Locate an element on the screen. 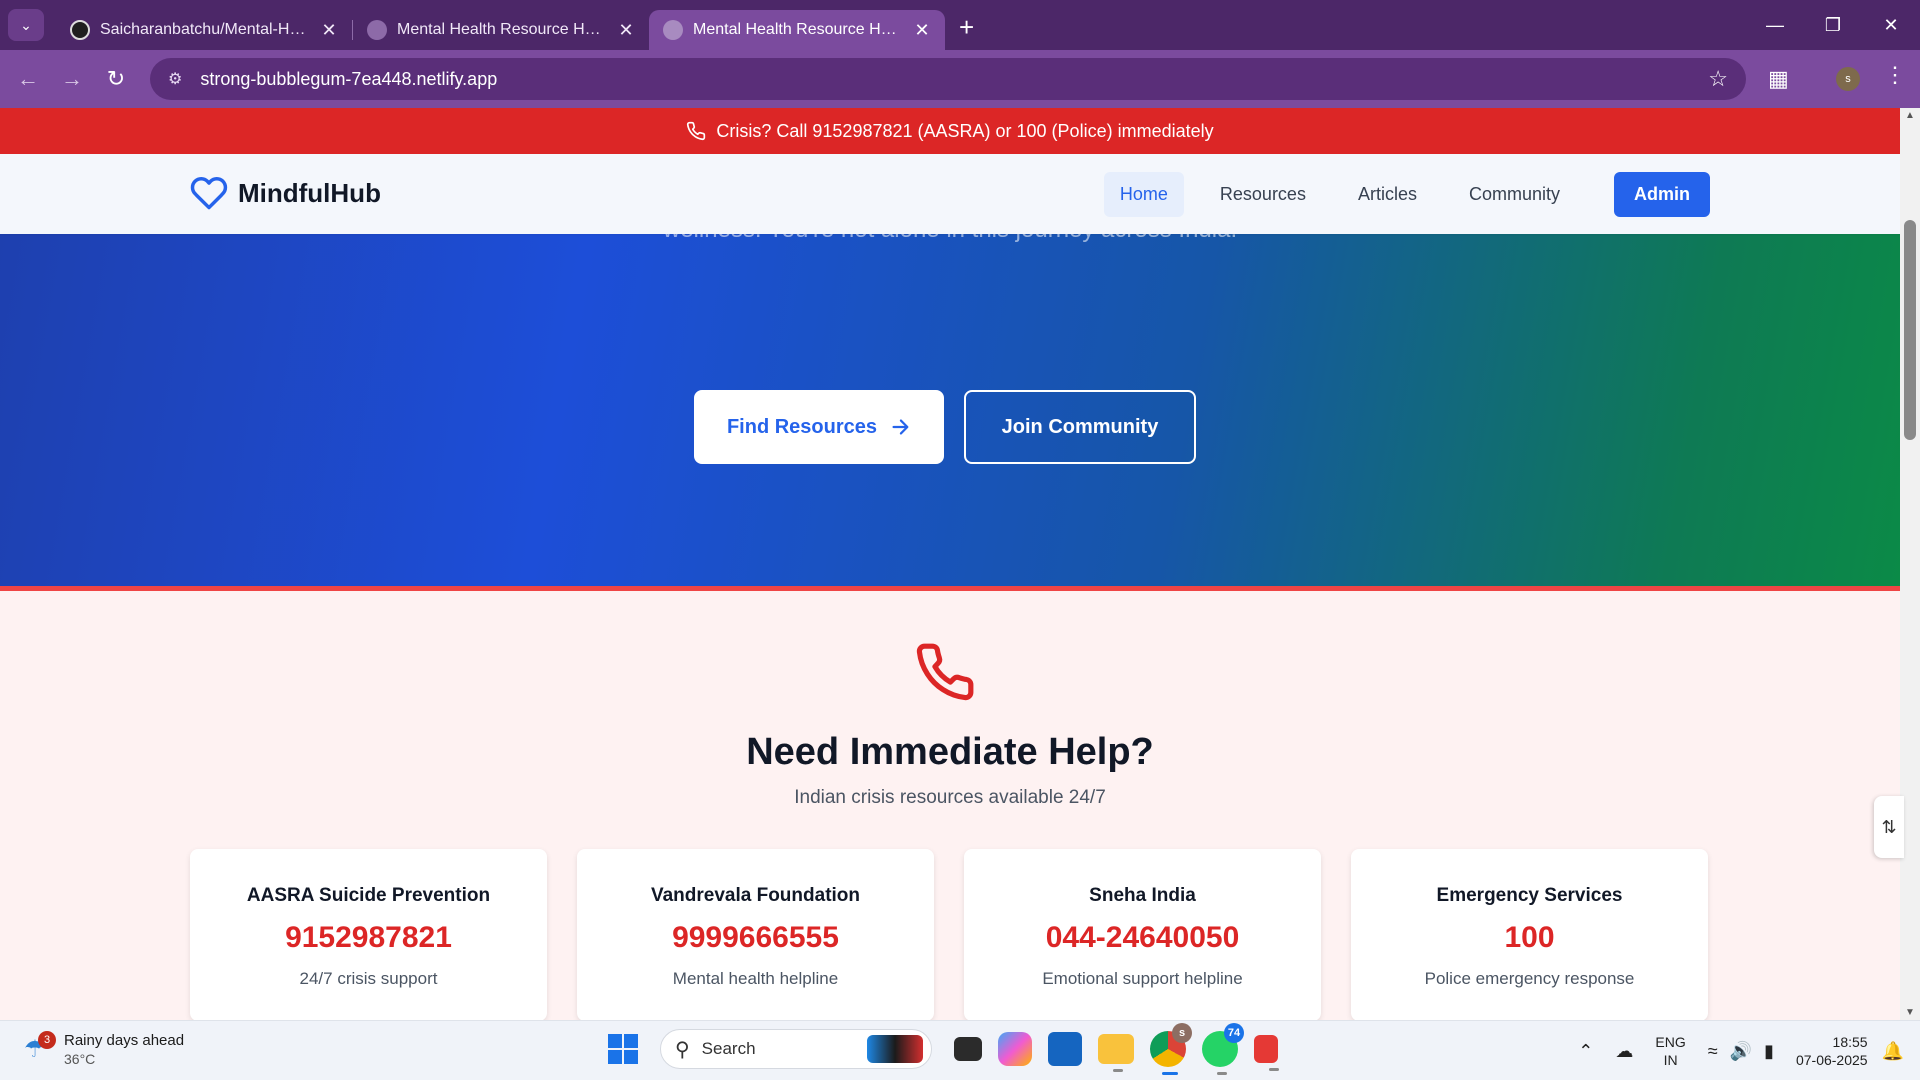  helpline-description: 24/7 crisis support is located at coordinates (368, 978).